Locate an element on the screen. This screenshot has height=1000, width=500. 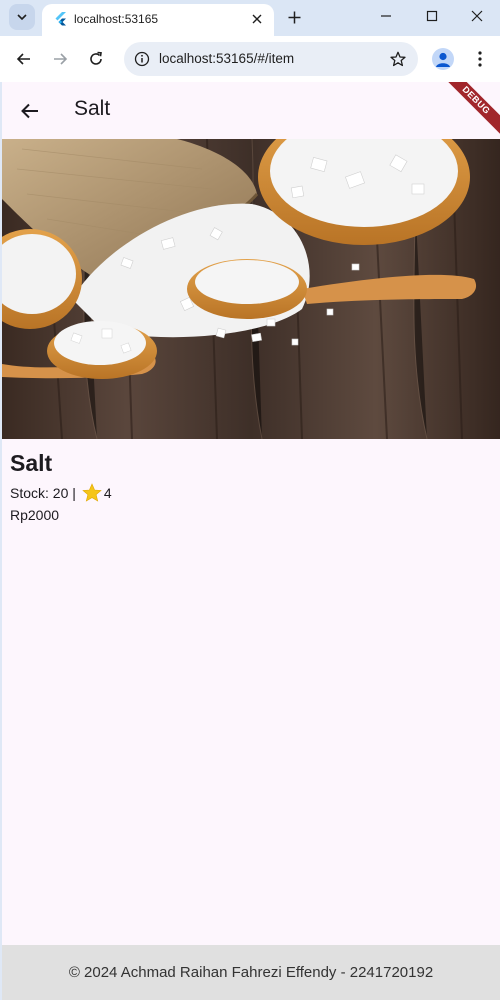
product-price: Rp2000 is located at coordinates (35, 515).